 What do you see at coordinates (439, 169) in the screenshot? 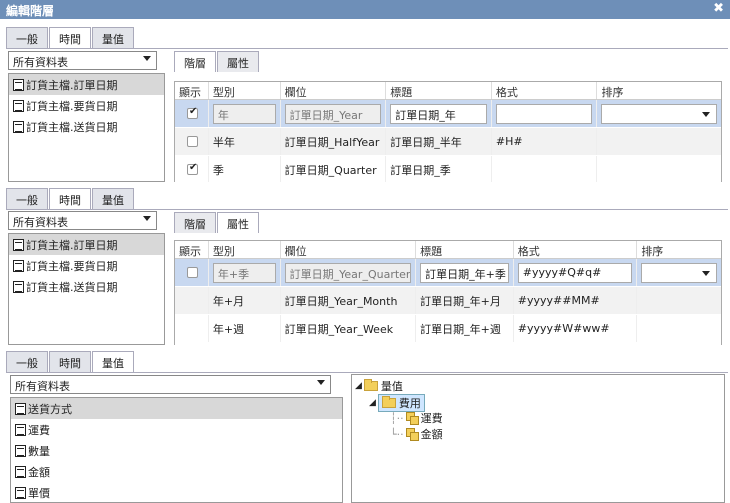
I see `title-cell: 訂單日期_季` at bounding box center [439, 169].